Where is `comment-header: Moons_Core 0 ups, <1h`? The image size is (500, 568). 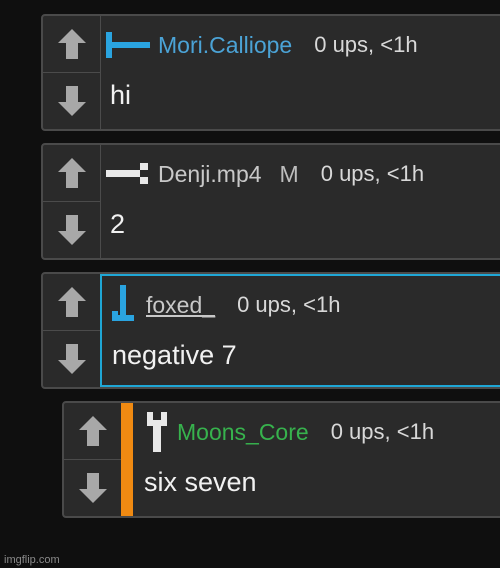
comment-header: Moons_Core 0 ups, <1h is located at coordinates (290, 432).